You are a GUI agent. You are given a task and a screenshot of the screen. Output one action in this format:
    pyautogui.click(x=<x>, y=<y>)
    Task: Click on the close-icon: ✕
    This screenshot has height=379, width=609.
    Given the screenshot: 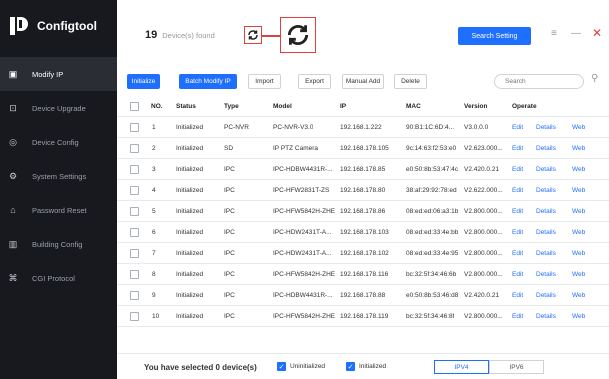 What is the action you would take?
    pyautogui.click(x=597, y=33)
    